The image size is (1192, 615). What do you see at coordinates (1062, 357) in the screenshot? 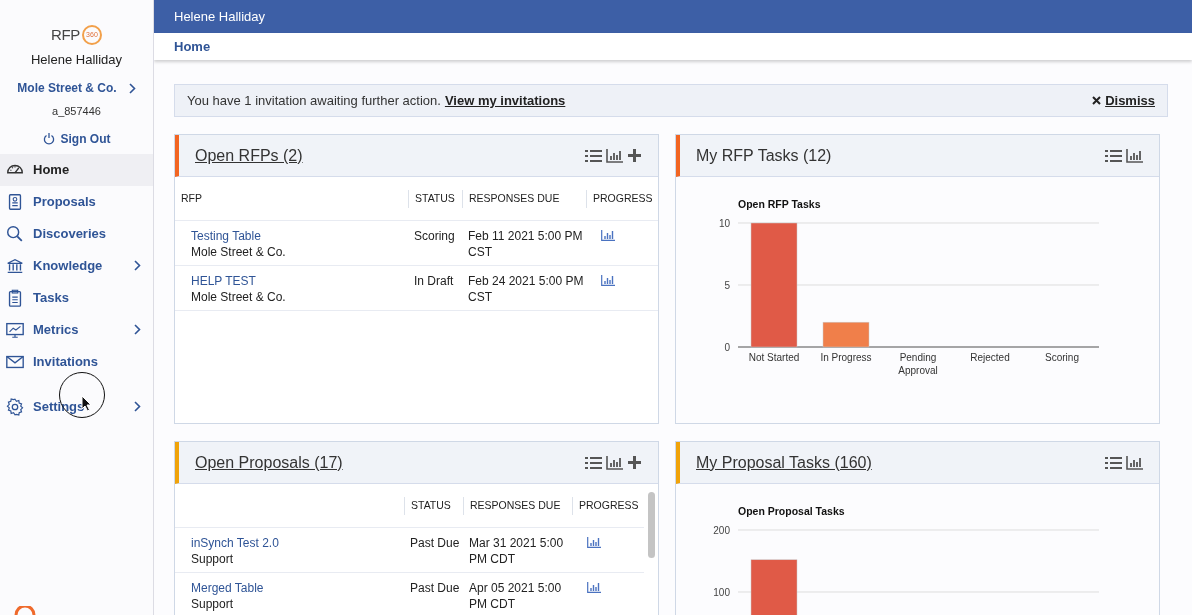
I see `axis-category-label: Scoring` at bounding box center [1062, 357].